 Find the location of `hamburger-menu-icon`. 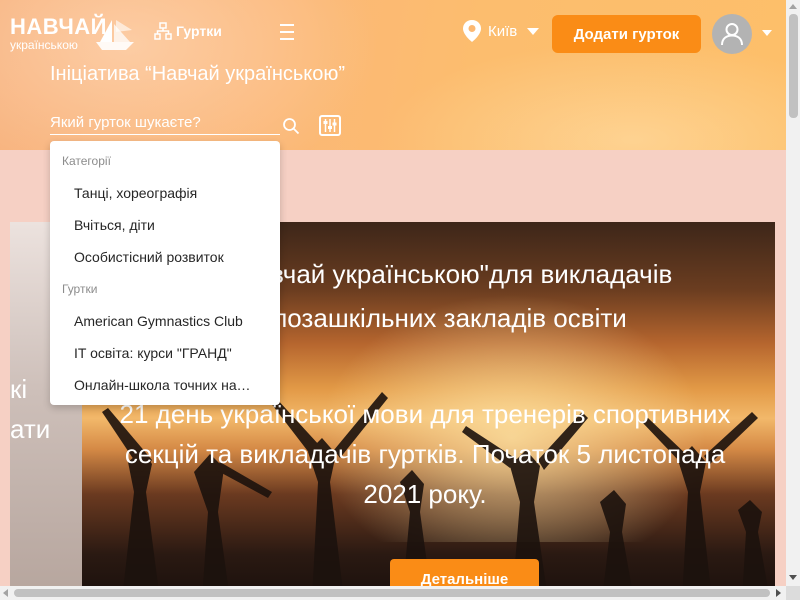

hamburger-menu-icon is located at coordinates (287, 34).